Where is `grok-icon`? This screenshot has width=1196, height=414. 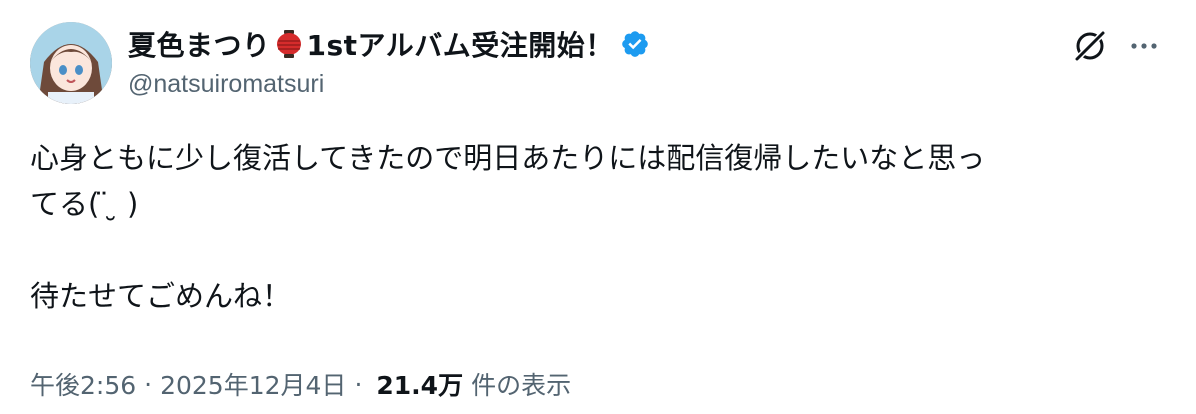
grok-icon is located at coordinates (1090, 46).